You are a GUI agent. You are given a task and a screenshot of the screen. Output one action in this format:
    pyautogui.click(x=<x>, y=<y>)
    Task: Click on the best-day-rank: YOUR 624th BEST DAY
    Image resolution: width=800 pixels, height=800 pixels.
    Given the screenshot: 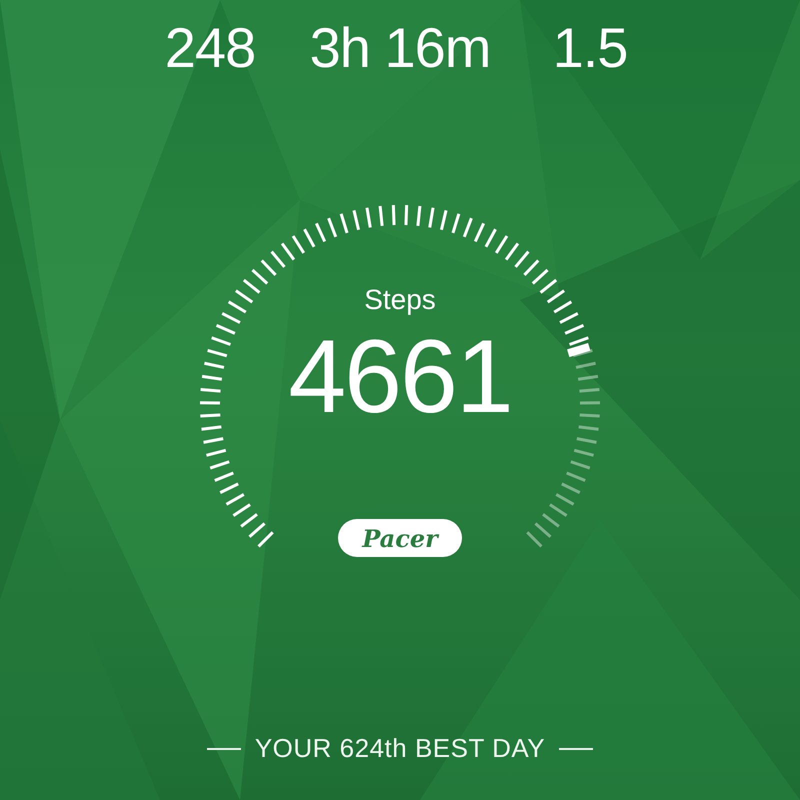 What is the action you would take?
    pyautogui.click(x=400, y=748)
    